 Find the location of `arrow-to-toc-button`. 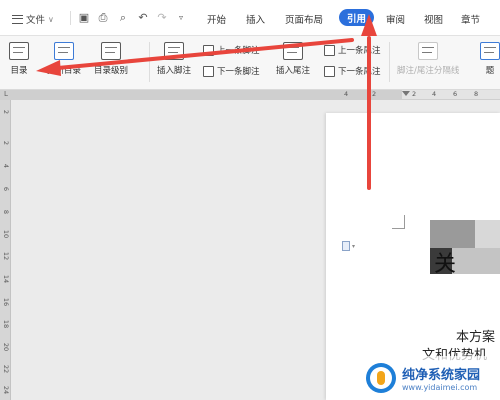

arrow-to-toc-button is located at coordinates (205, 54).